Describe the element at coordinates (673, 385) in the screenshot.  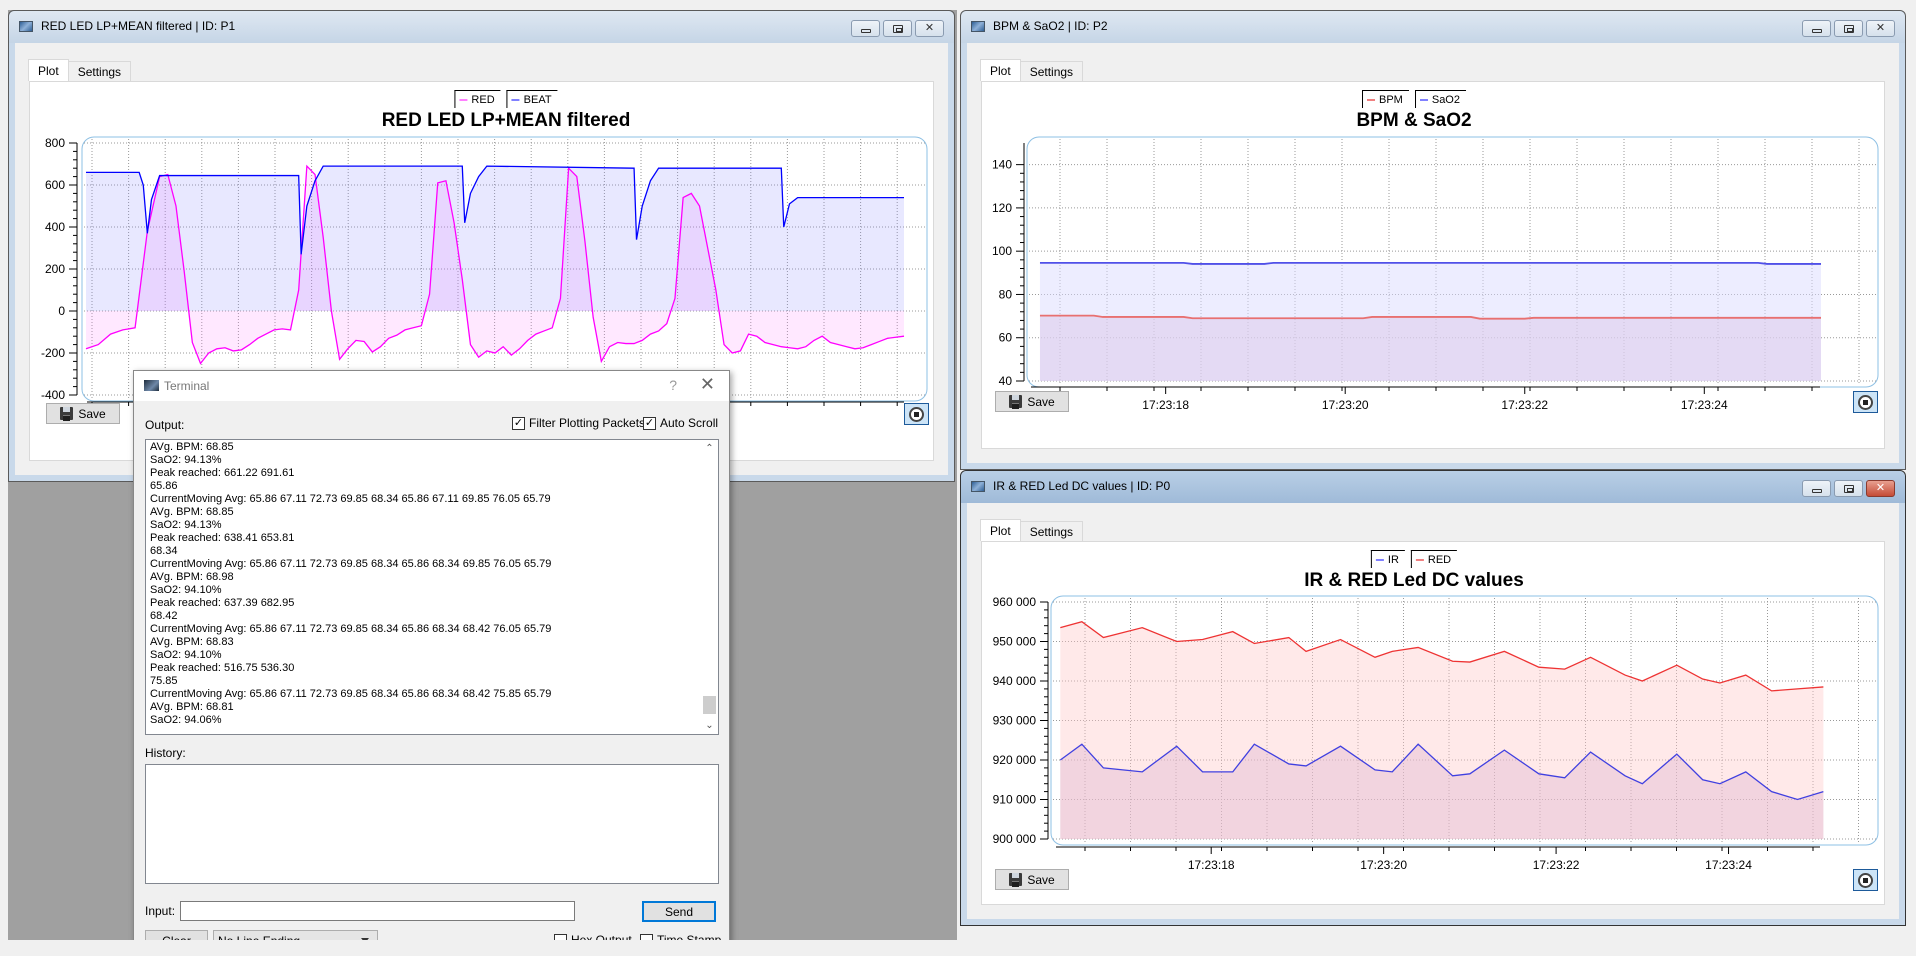
I see `help-button: ?` at that location.